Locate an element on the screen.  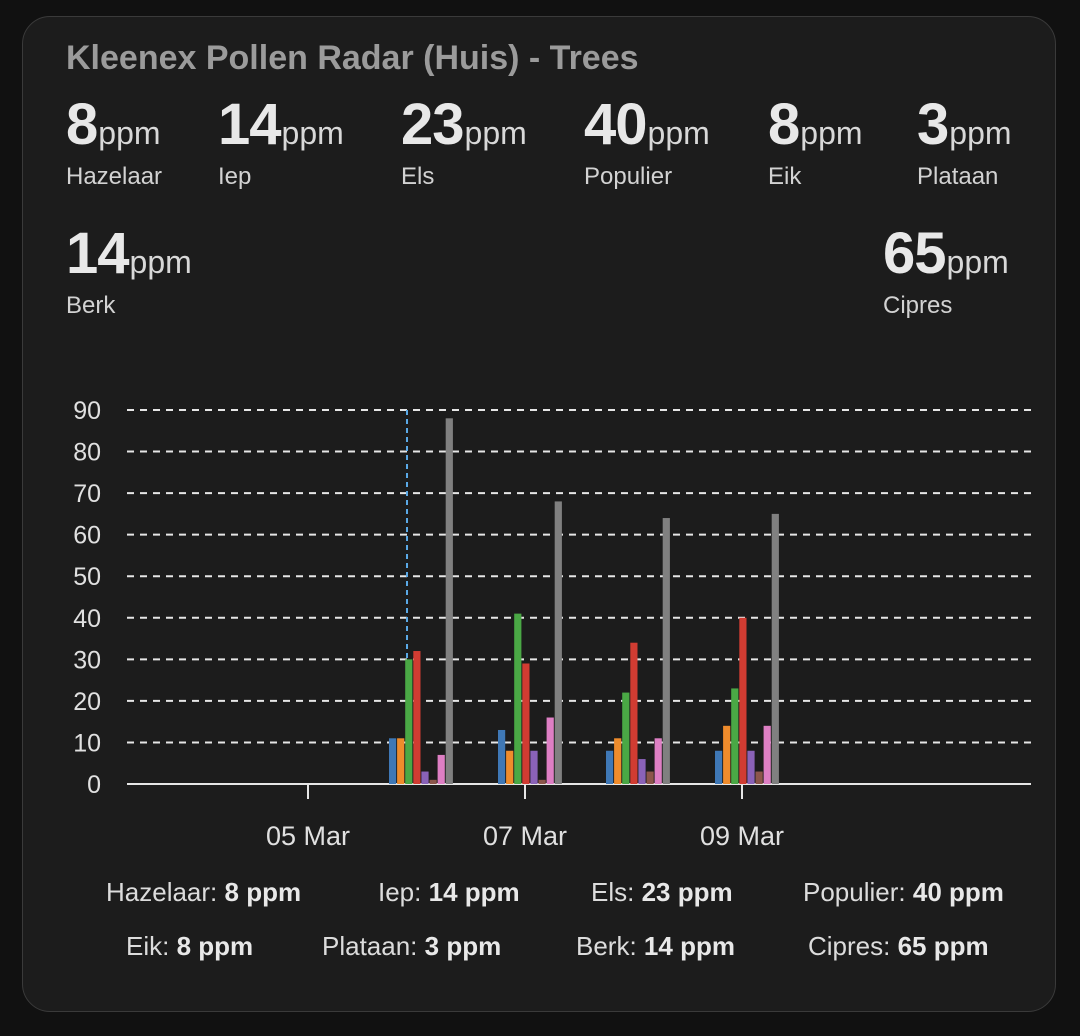
legend-label: Els: is located at coordinates (613, 892).